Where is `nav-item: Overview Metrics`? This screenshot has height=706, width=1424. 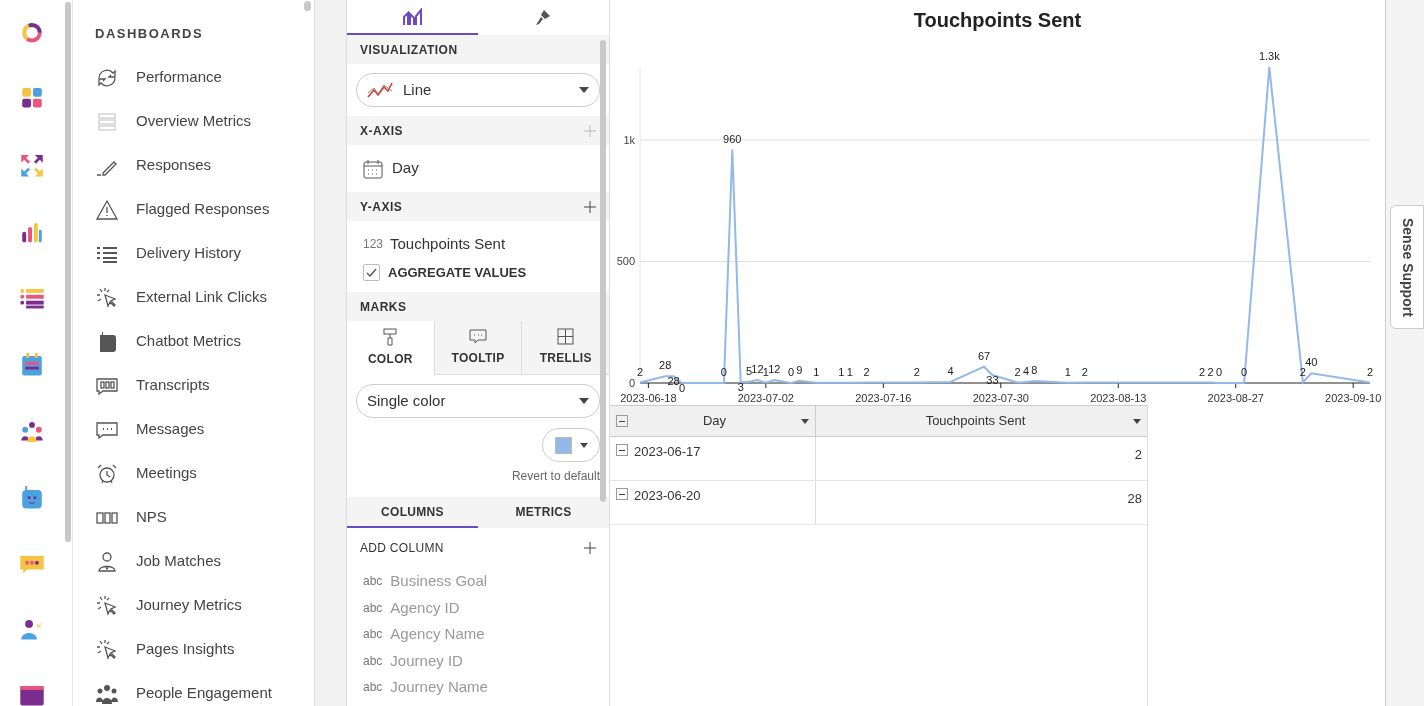
nav-item: Overview Metrics is located at coordinates (197, 121).